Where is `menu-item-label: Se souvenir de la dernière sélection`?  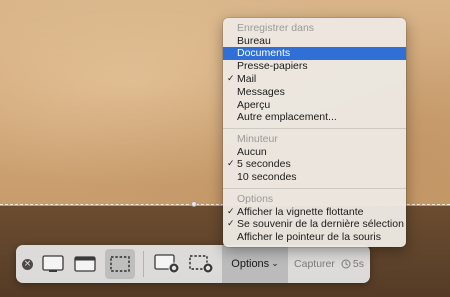 menu-item-label: Se souvenir de la dernière sélection is located at coordinates (320, 224).